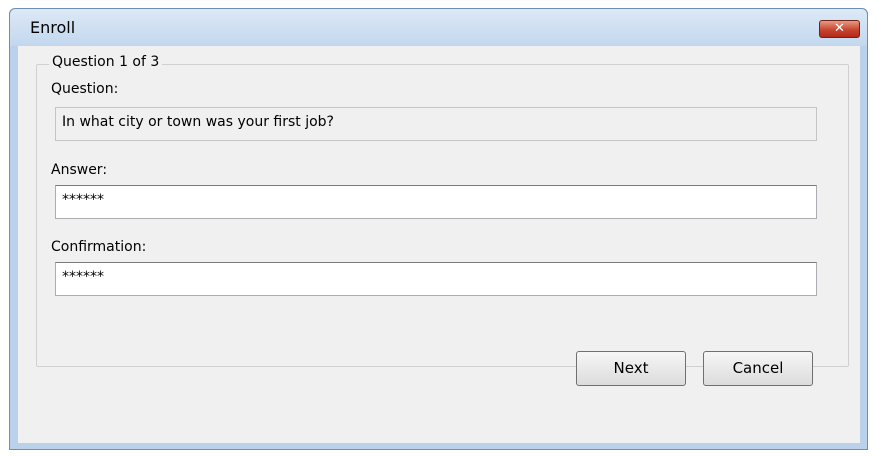 Image resolution: width=876 pixels, height=457 pixels. I want to click on close-button: ✕, so click(839, 29).